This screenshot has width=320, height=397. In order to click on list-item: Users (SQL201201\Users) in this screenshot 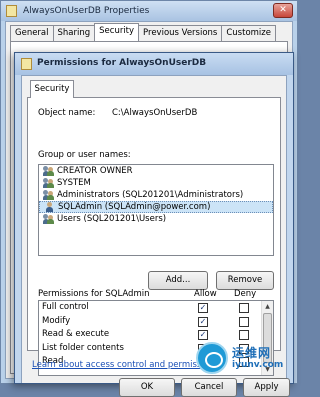, I will do `click(156, 219)`.